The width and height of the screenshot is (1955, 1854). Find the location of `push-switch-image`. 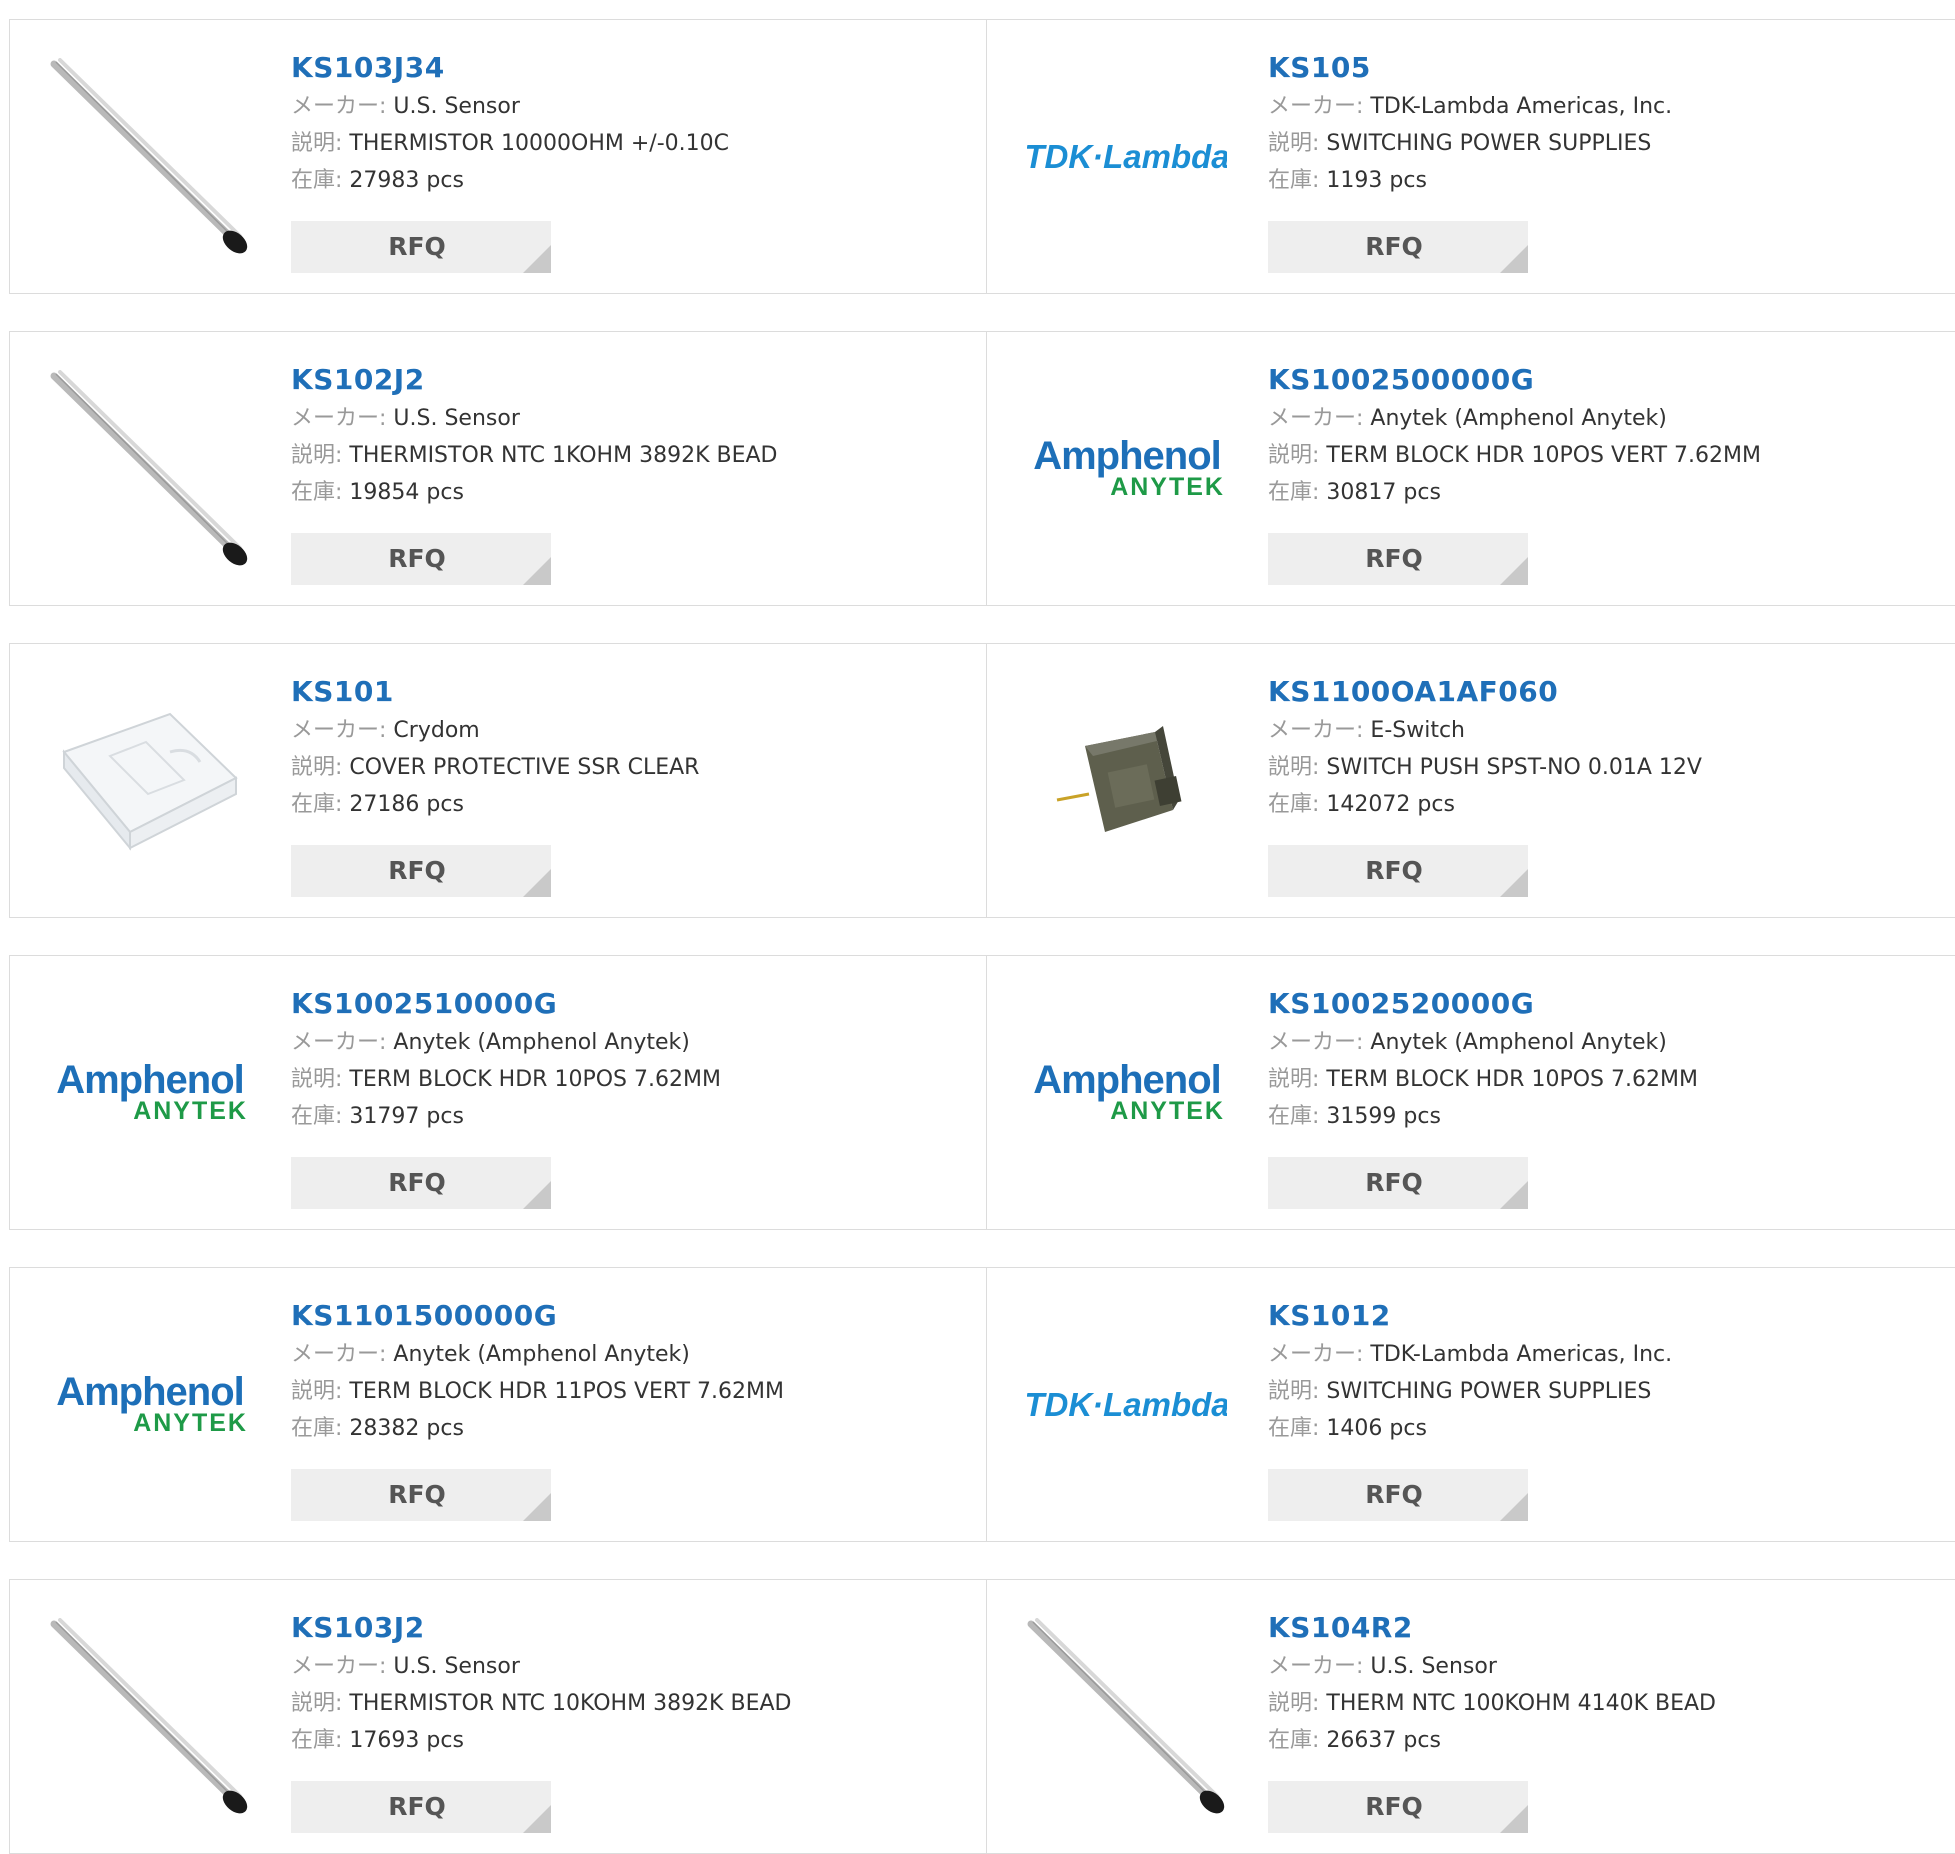

push-switch-image is located at coordinates (1119, 779).